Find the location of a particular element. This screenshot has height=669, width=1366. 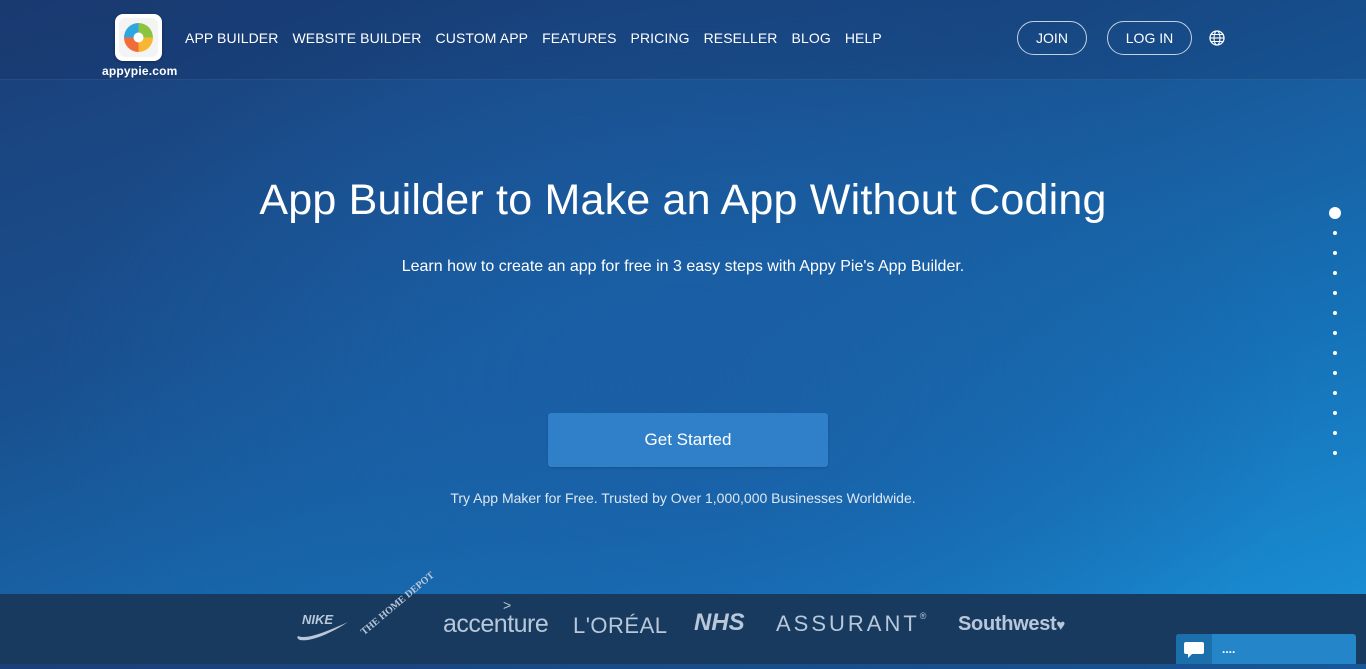

home-depot-logo: THE HOME DEPOT is located at coordinates (397, 603).